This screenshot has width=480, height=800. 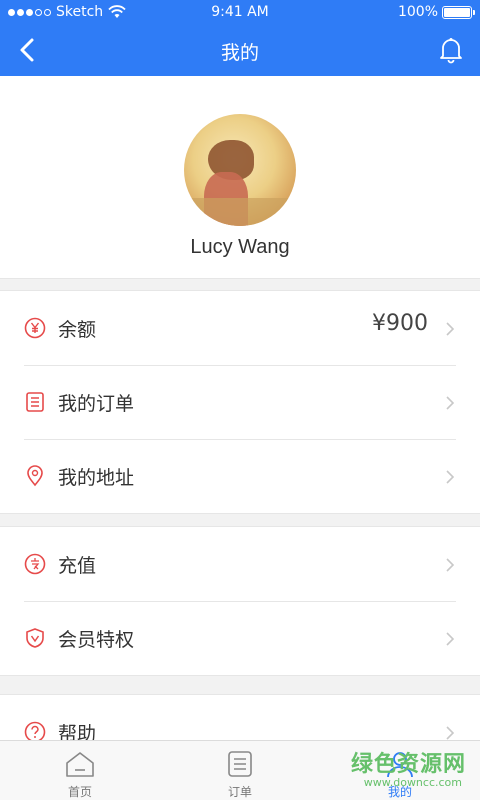 I want to click on order-list-icon, so click(x=35, y=402).